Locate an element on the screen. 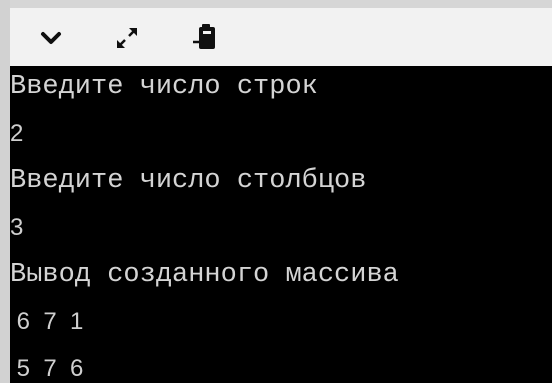  window-left-edge is located at coordinates (5, 191).